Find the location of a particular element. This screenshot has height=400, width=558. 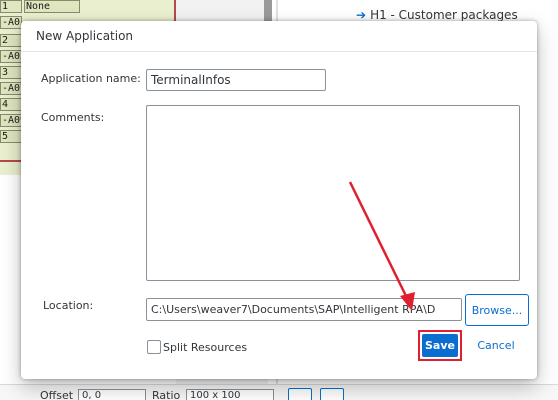

background-scrollbar-thumb is located at coordinates (268, 11).